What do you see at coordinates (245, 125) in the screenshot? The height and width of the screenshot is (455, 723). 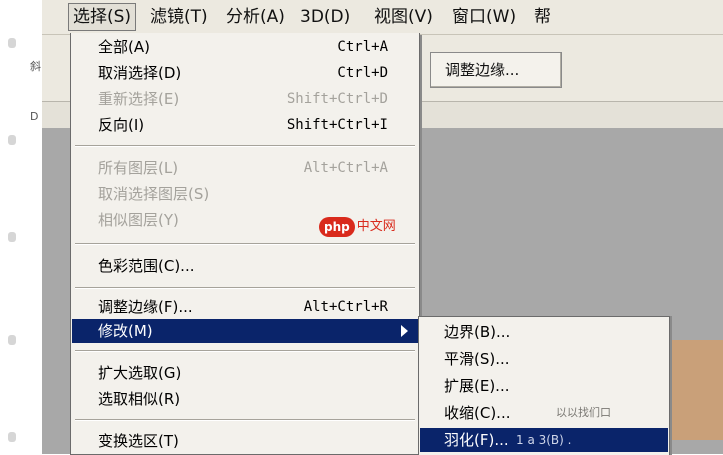 I see `menu-item-inverse: 反向(I) Shift+Ctrl+I` at bounding box center [245, 125].